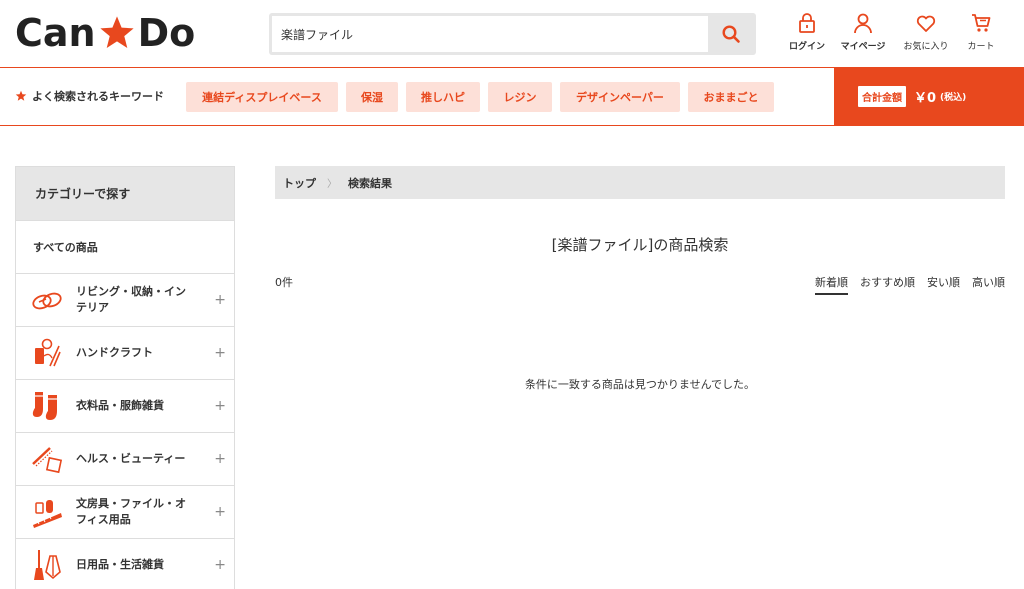 Image resolution: width=1024 pixels, height=589 pixels. I want to click on mypage-label: マイページ, so click(863, 47).